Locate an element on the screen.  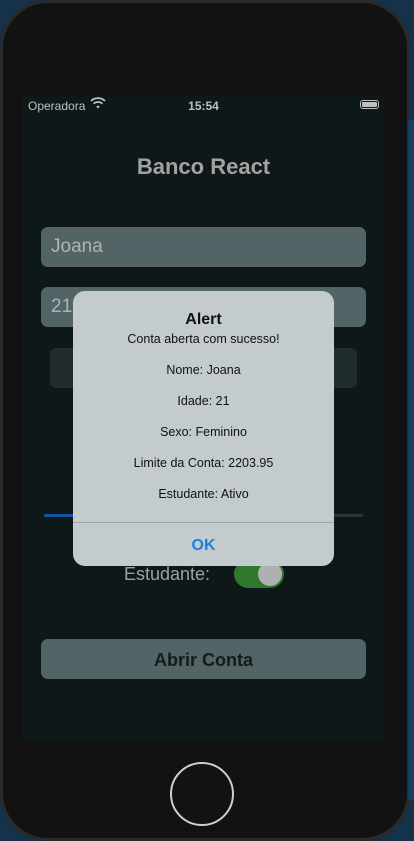
background-edge is located at coordinates (411, 460).